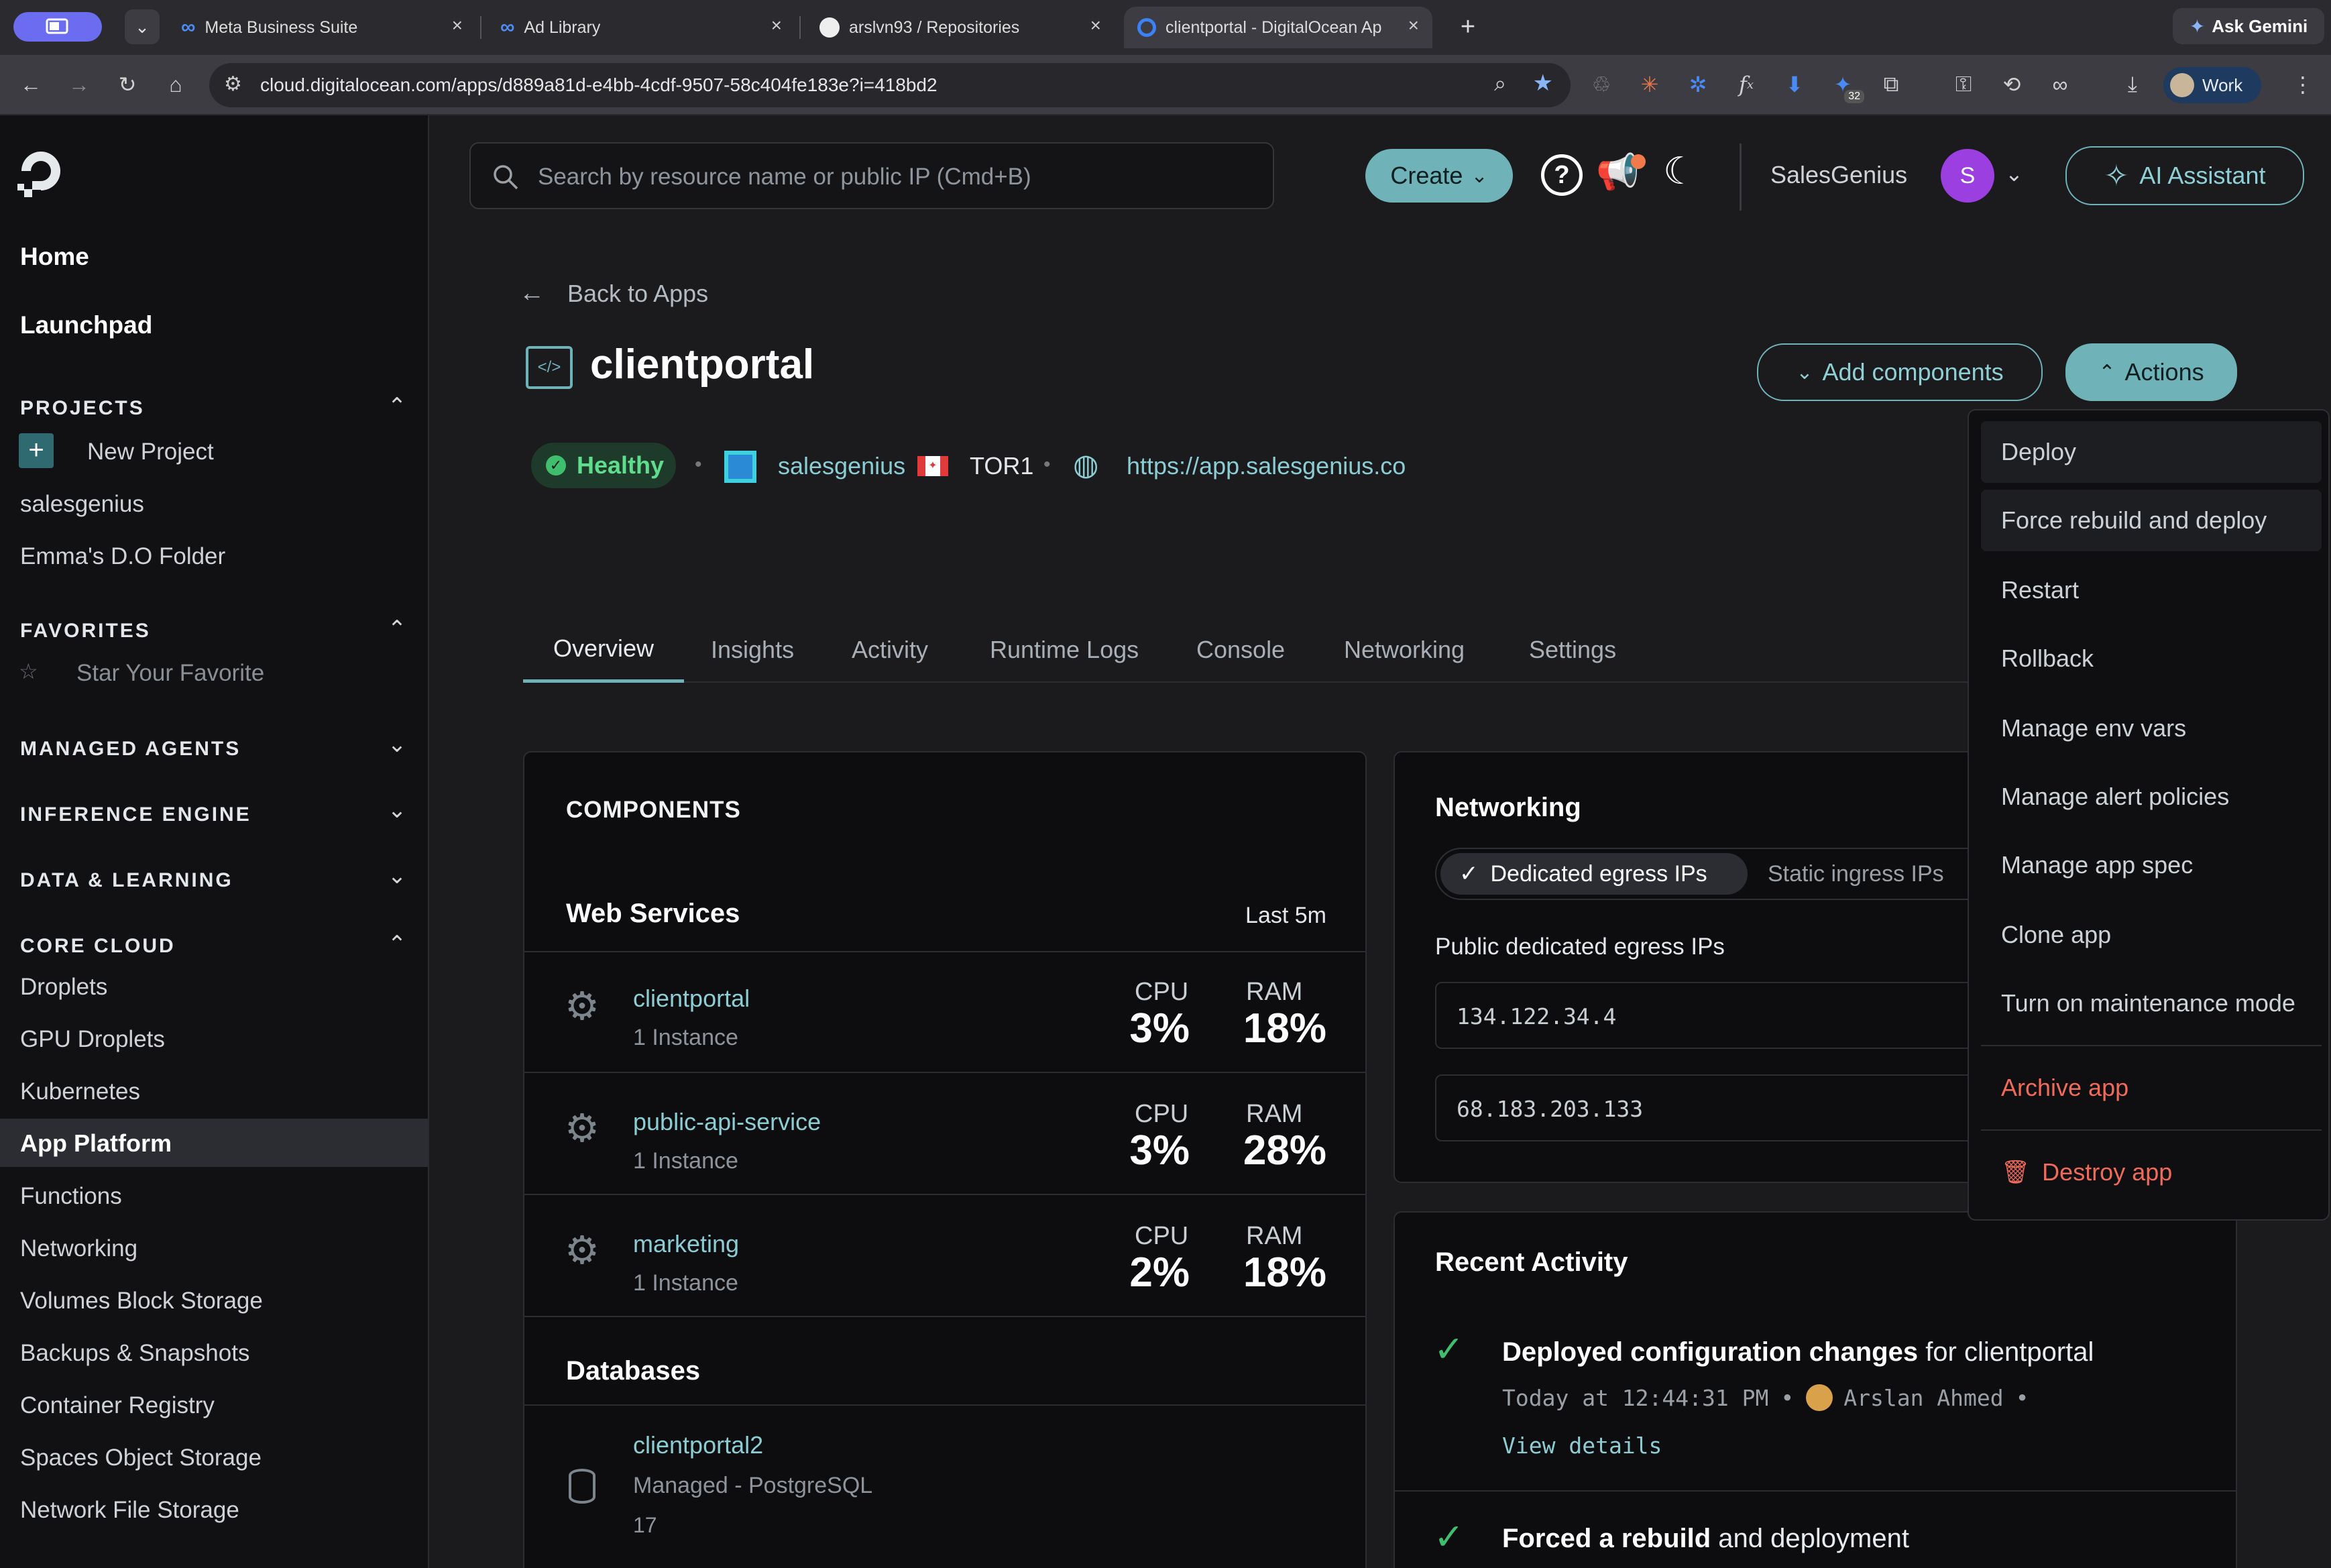 The width and height of the screenshot is (2331, 1568). Describe the element at coordinates (1900, 372) in the screenshot. I see `add-components-button: ⌄ Add components` at that location.